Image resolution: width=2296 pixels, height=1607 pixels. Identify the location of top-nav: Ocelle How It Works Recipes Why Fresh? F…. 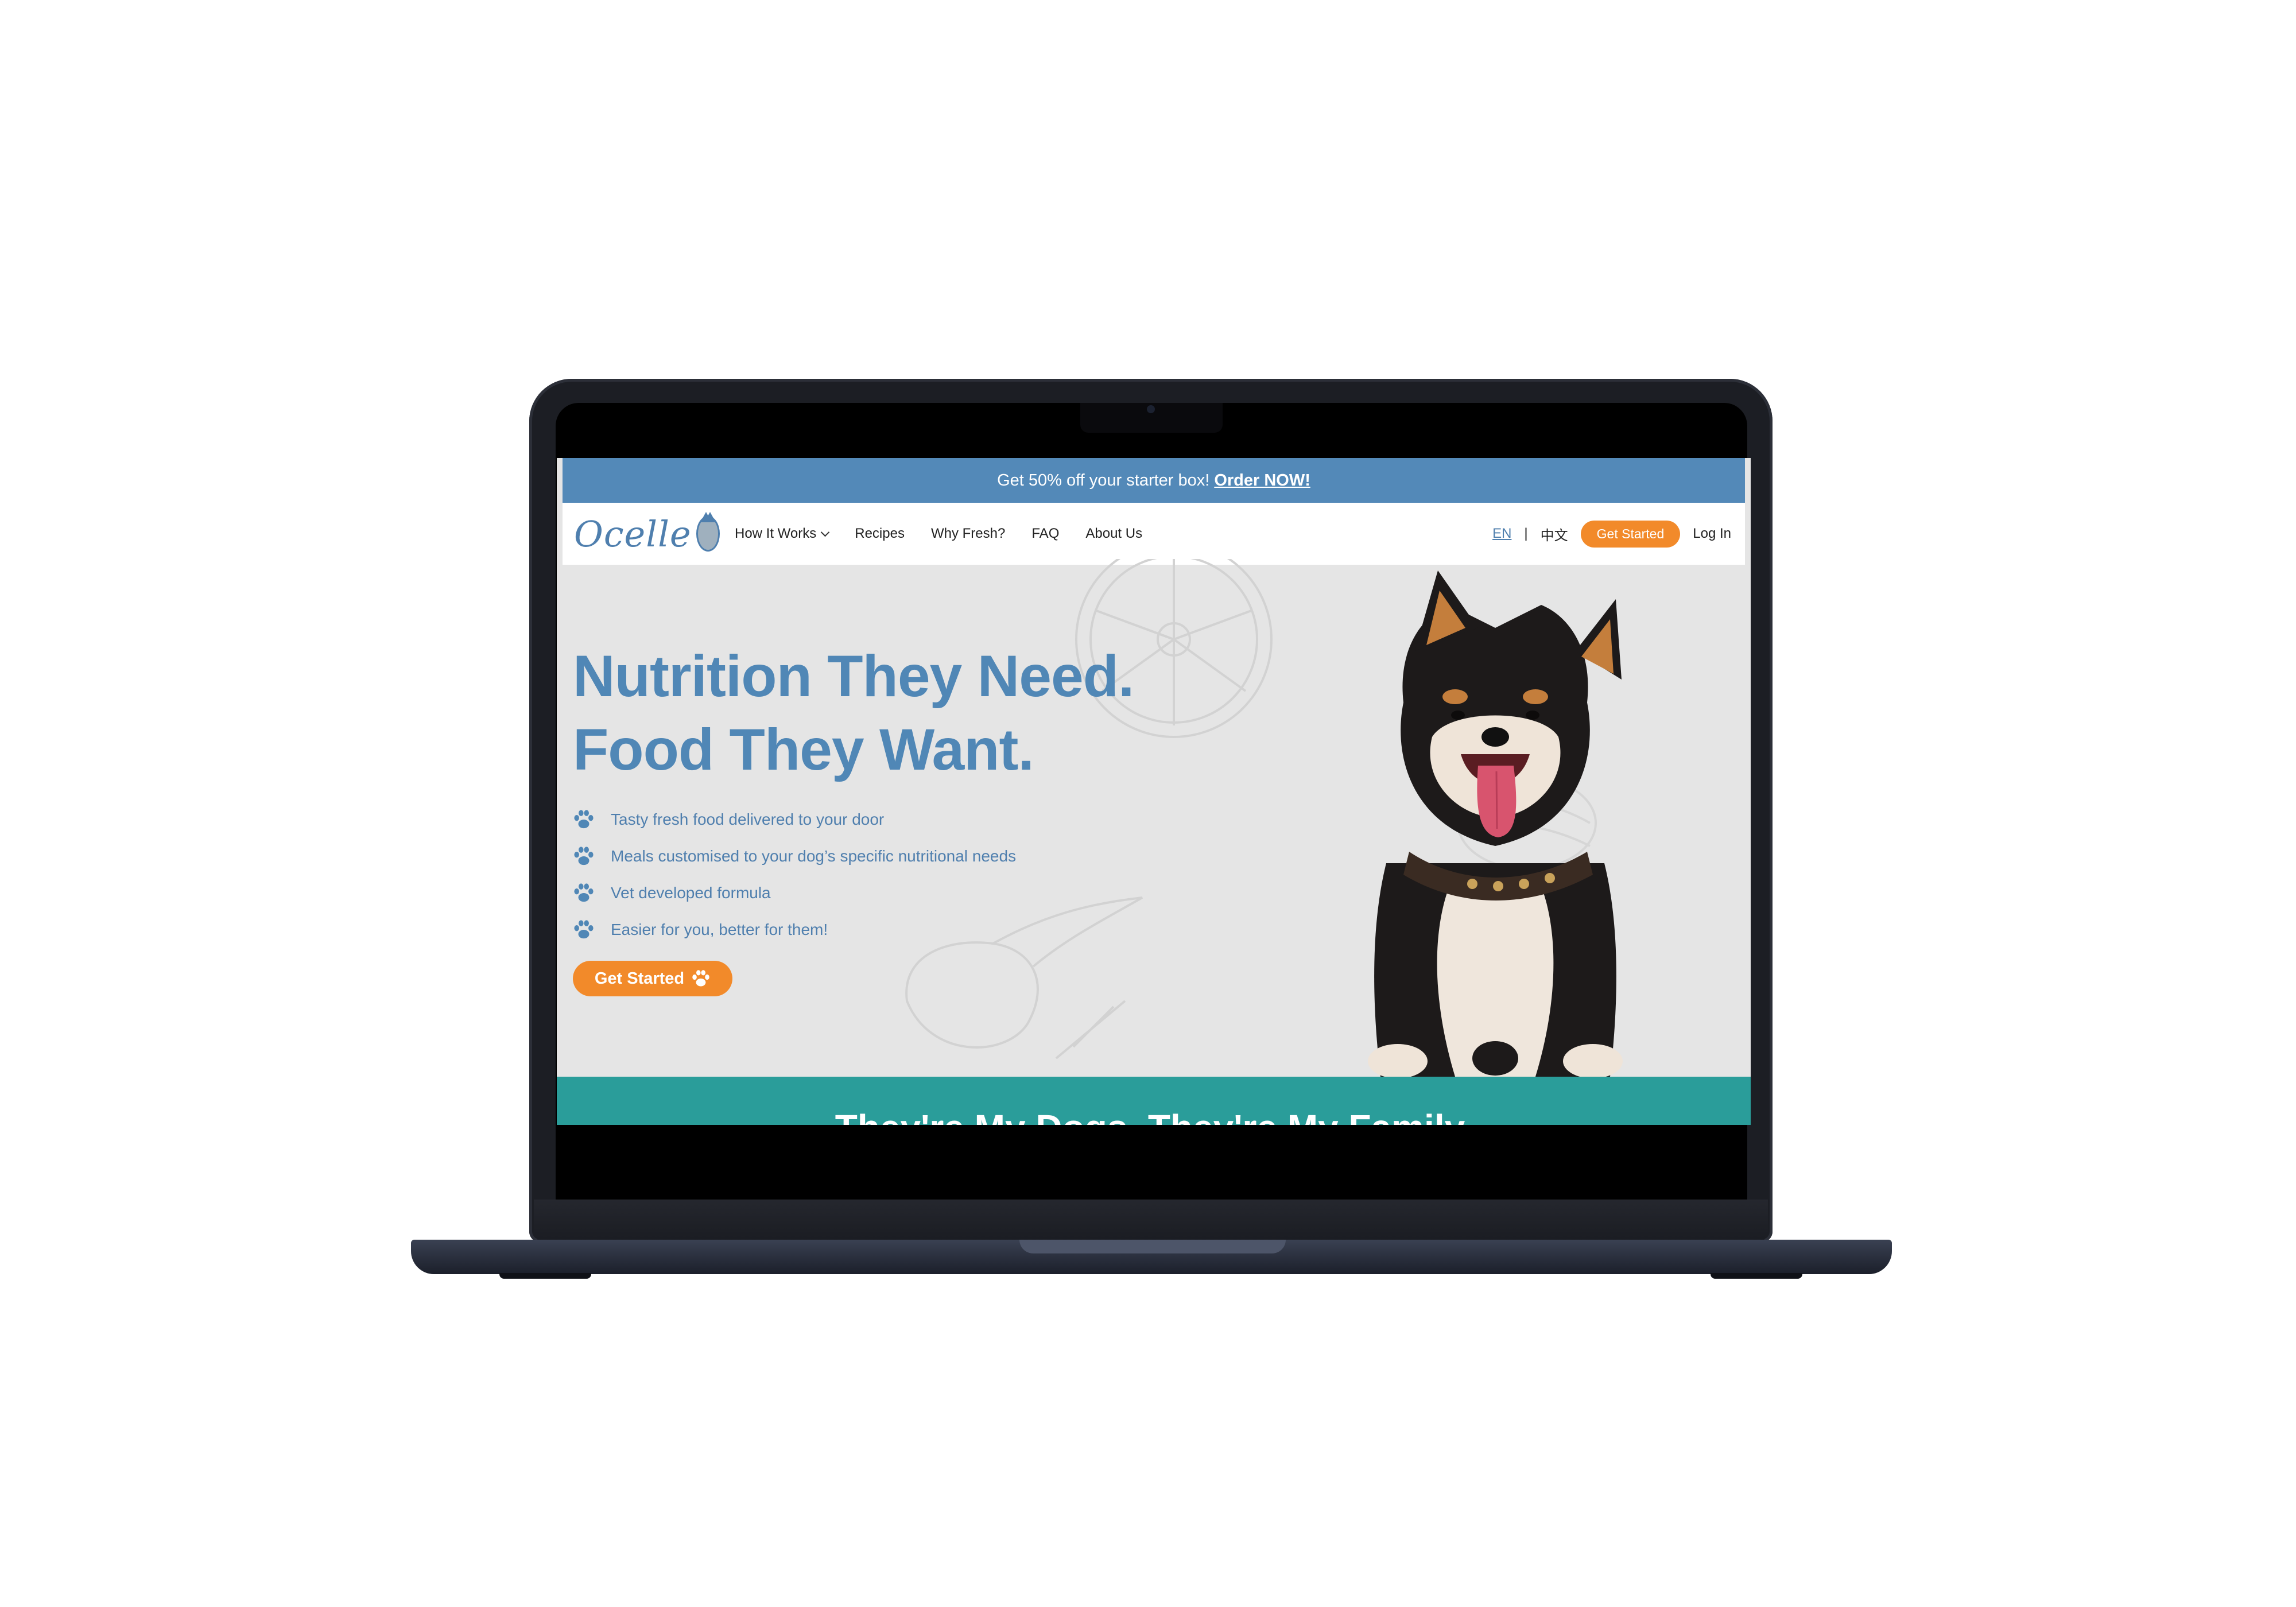
(1154, 534).